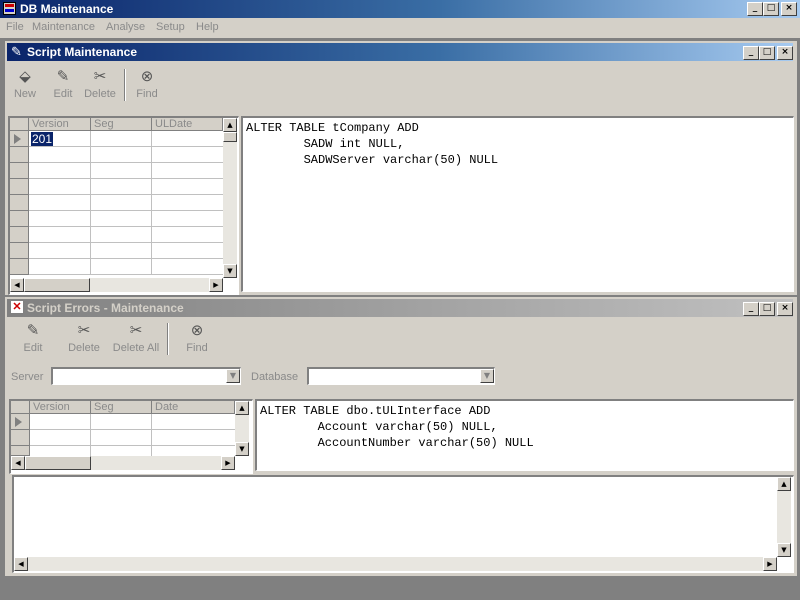 This screenshot has height=600, width=800. I want to click on close-button: ×, so click(789, 9).